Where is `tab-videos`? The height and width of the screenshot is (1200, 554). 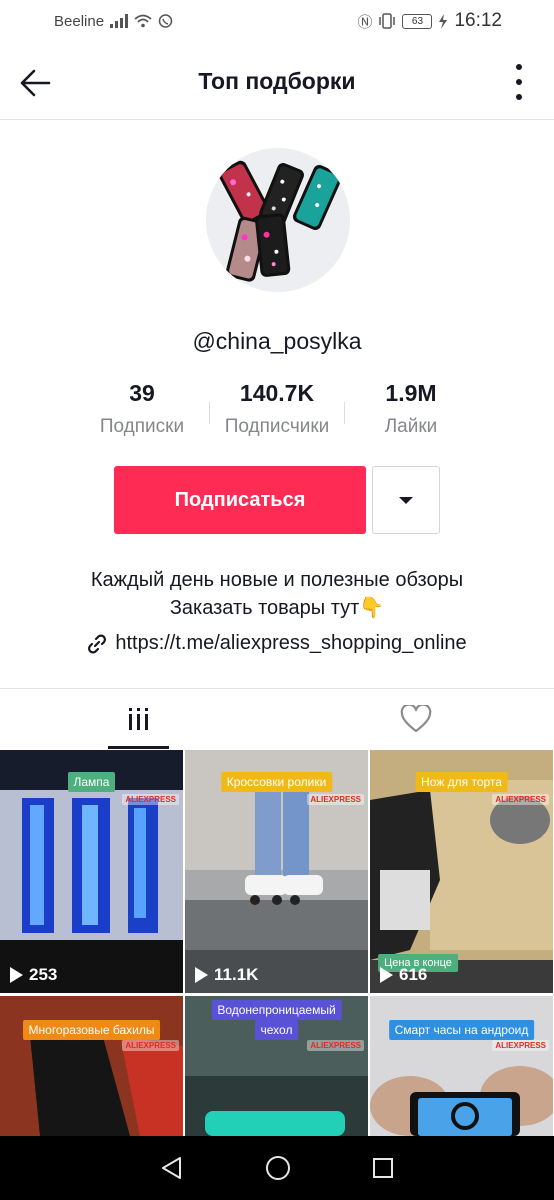 tab-videos is located at coordinates (138, 719).